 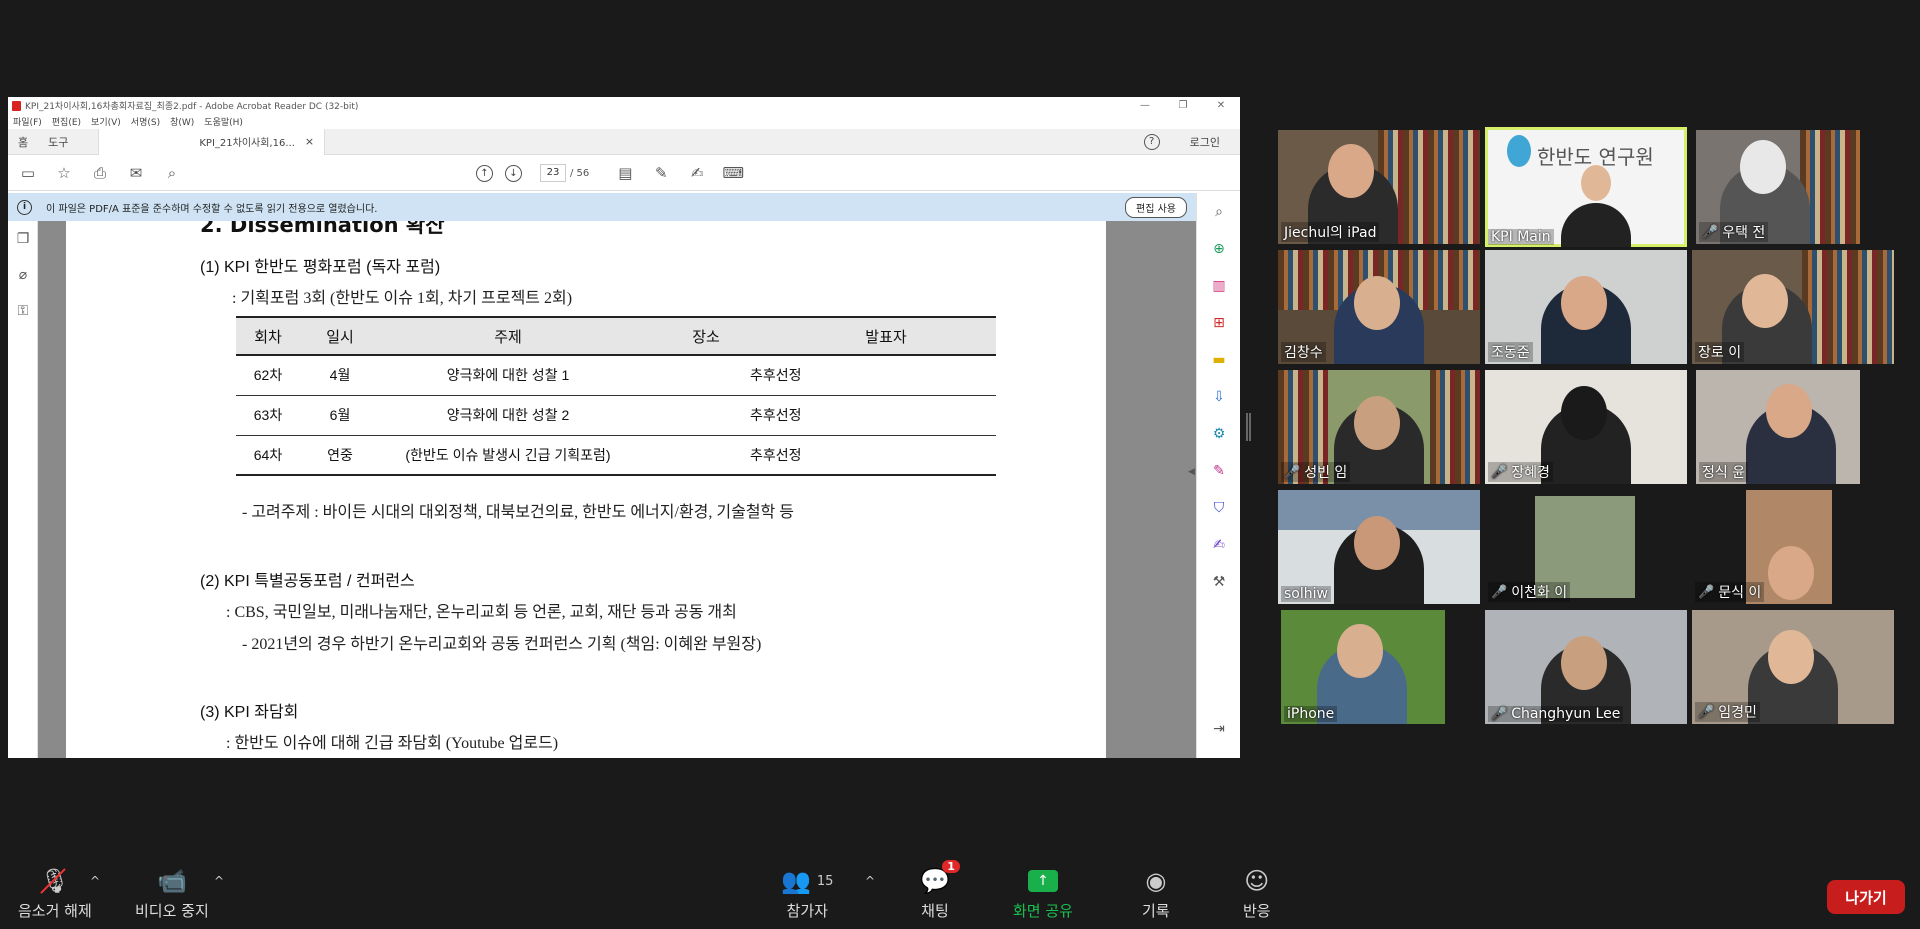 I want to click on participant-tile-active-speaker: 한반도 연구원 KPI Main, so click(x=1586, y=187).